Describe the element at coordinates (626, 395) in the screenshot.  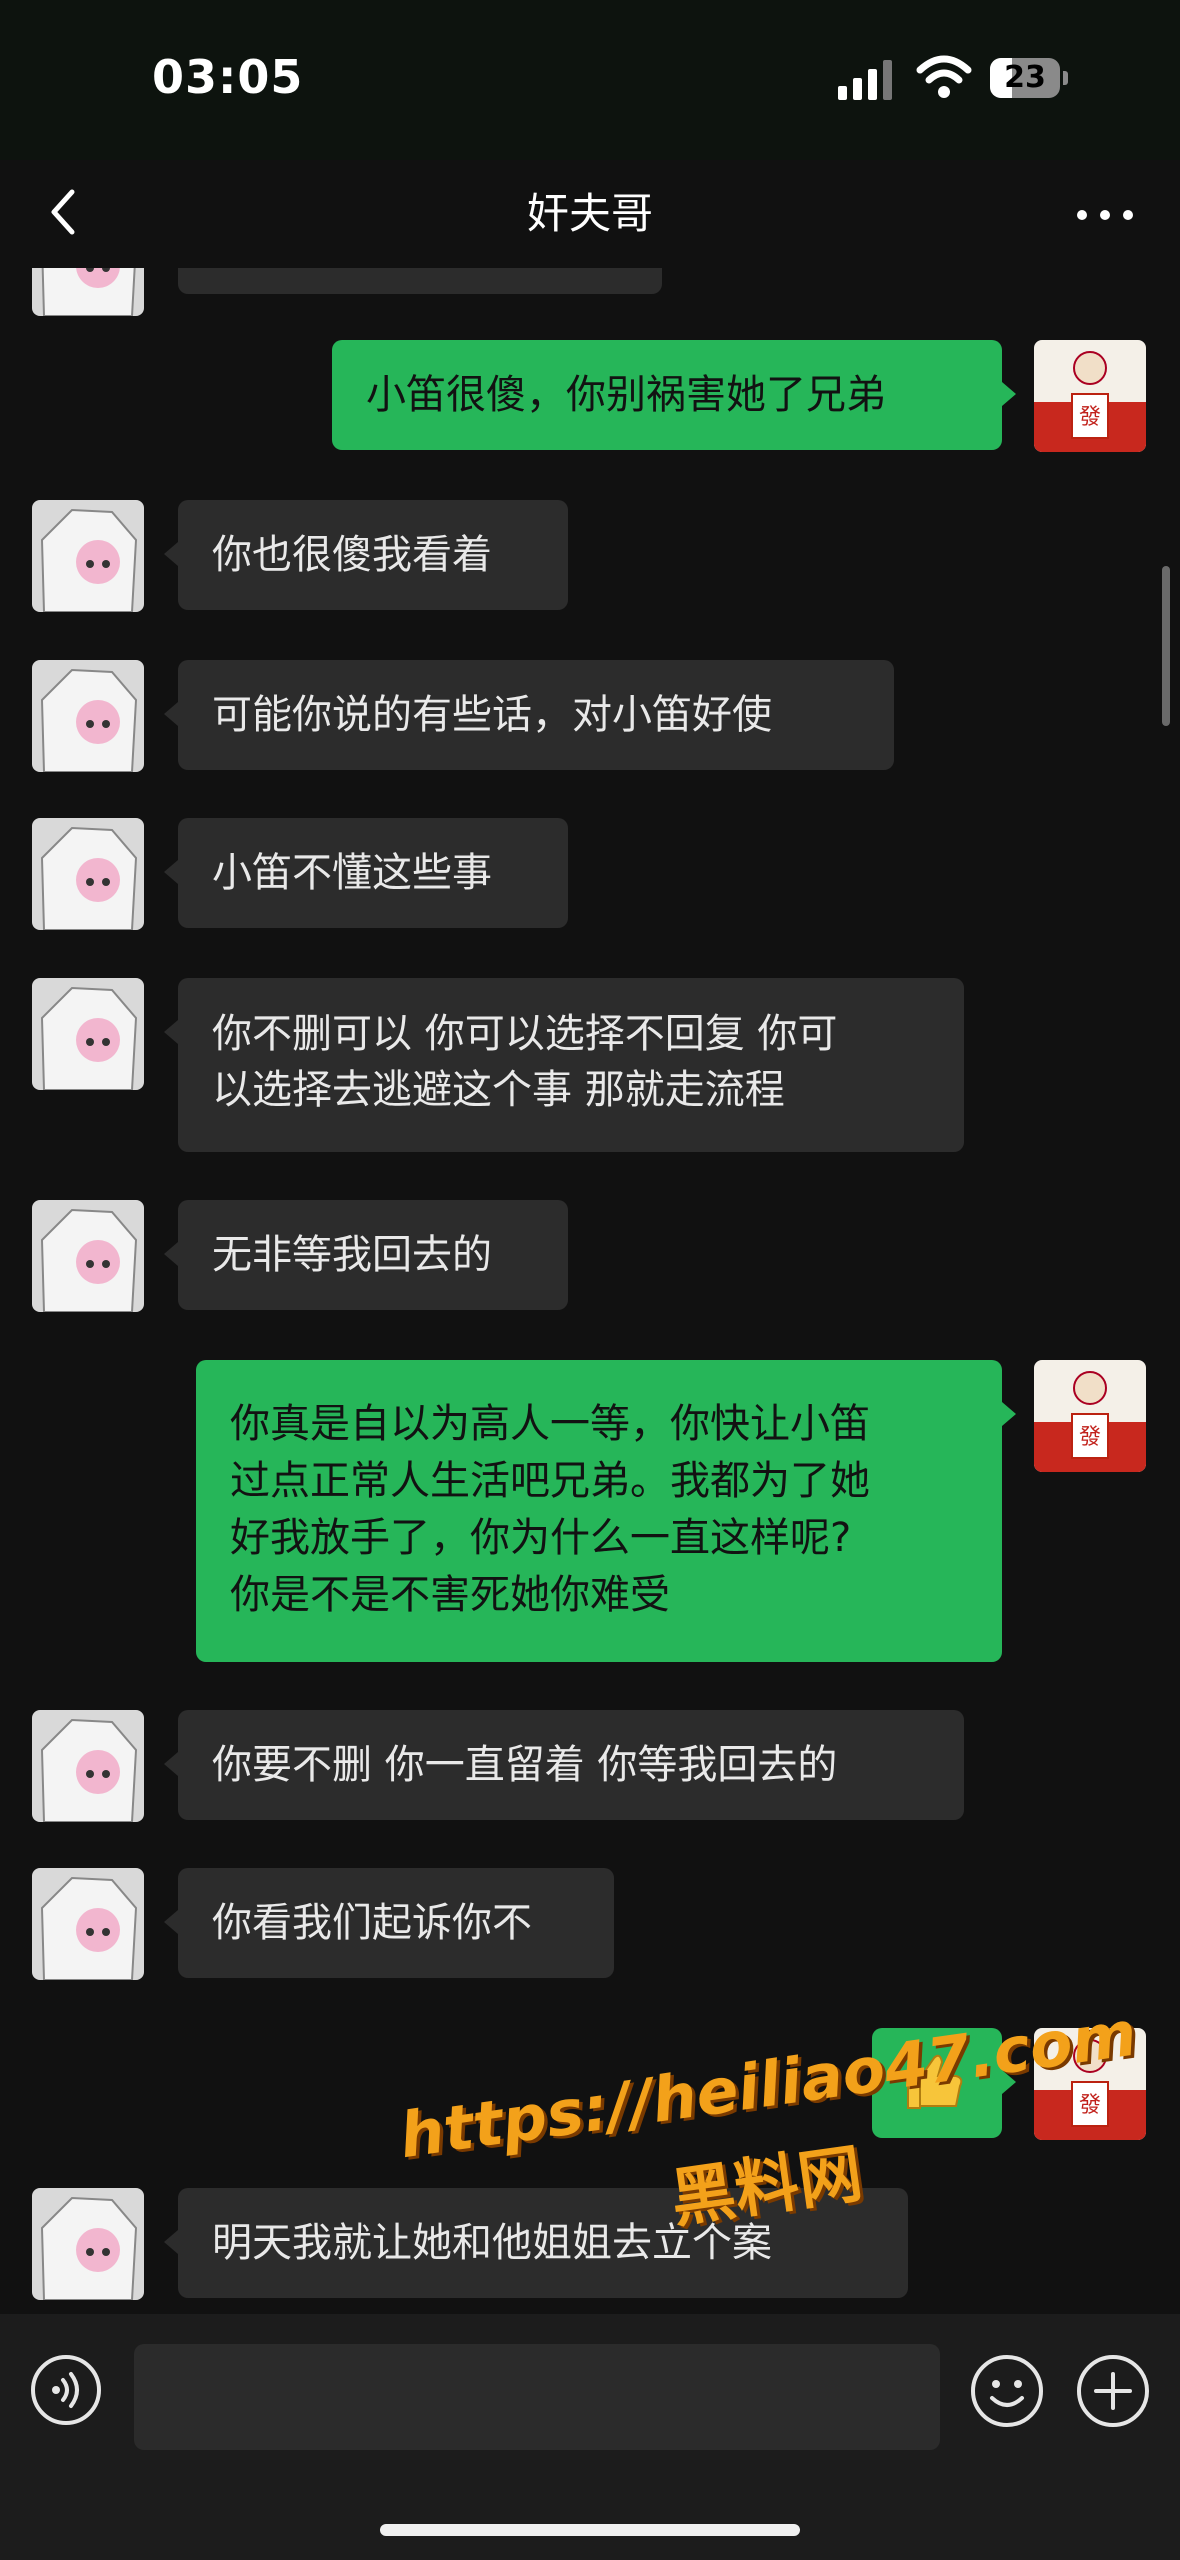
I see `message-text: 小笛很傻，你别祸害她了兄弟` at that location.